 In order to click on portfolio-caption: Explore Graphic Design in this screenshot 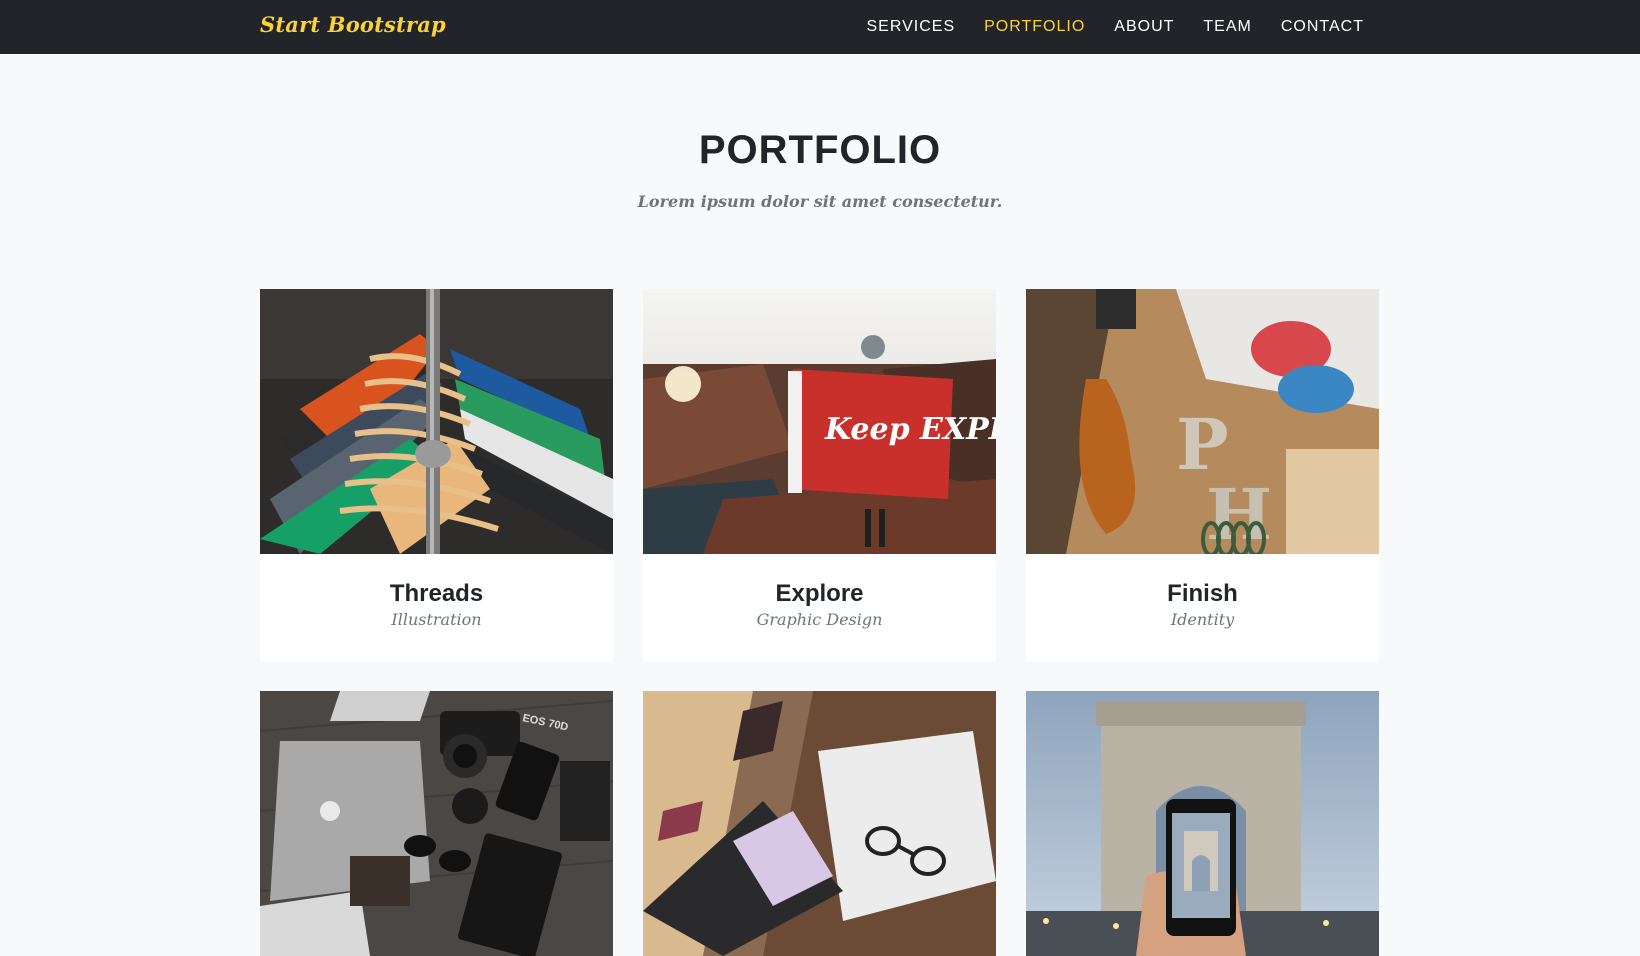, I will do `click(819, 607)`.